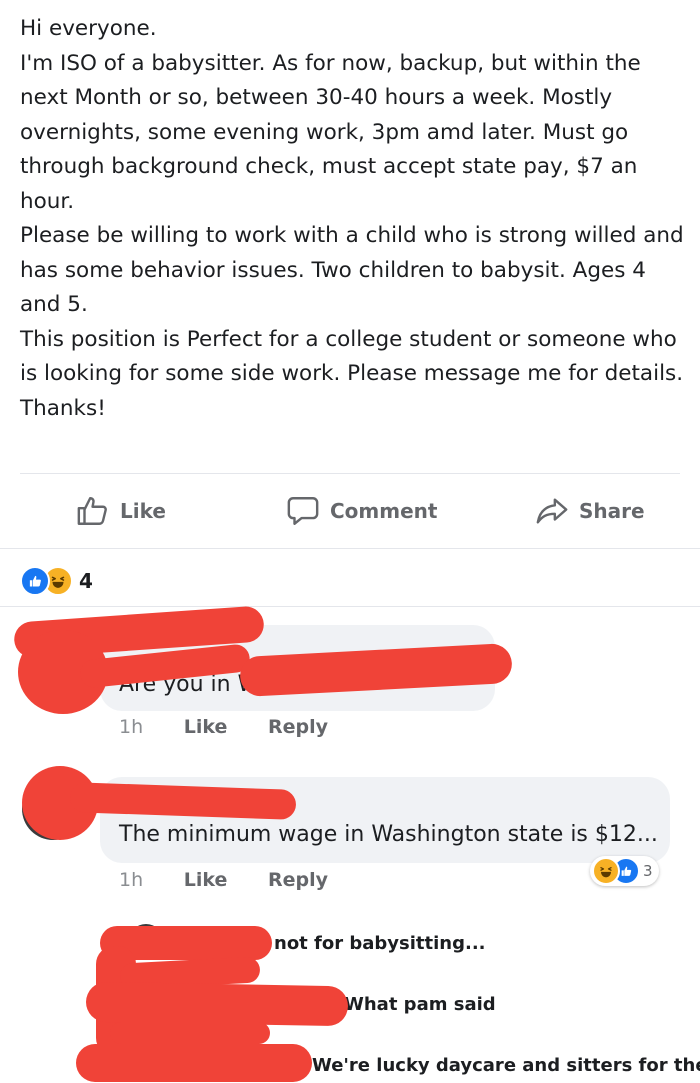 Image resolution: width=700 pixels, height=1083 pixels. What do you see at coordinates (552, 511) in the screenshot?
I see `share-arrow-icon` at bounding box center [552, 511].